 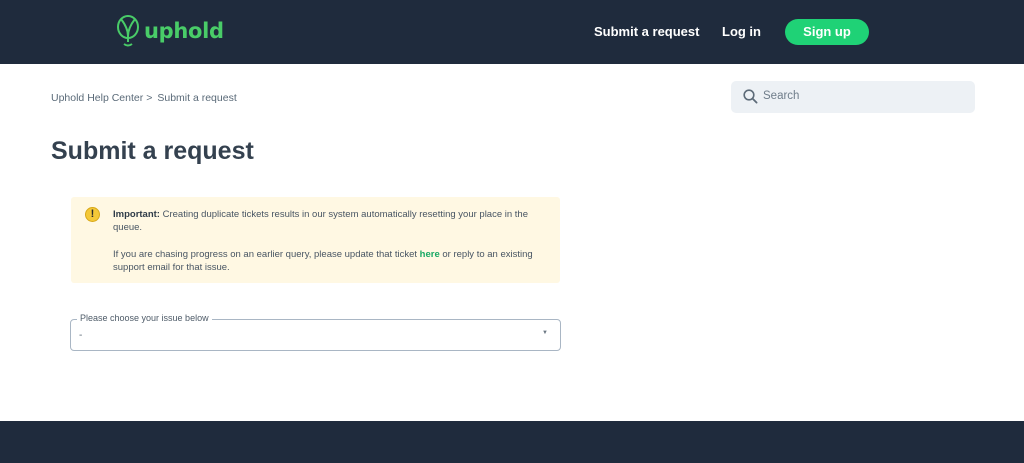 I want to click on breadcrumb: Uphold Help Center > Submit a request, so click(x=144, y=98).